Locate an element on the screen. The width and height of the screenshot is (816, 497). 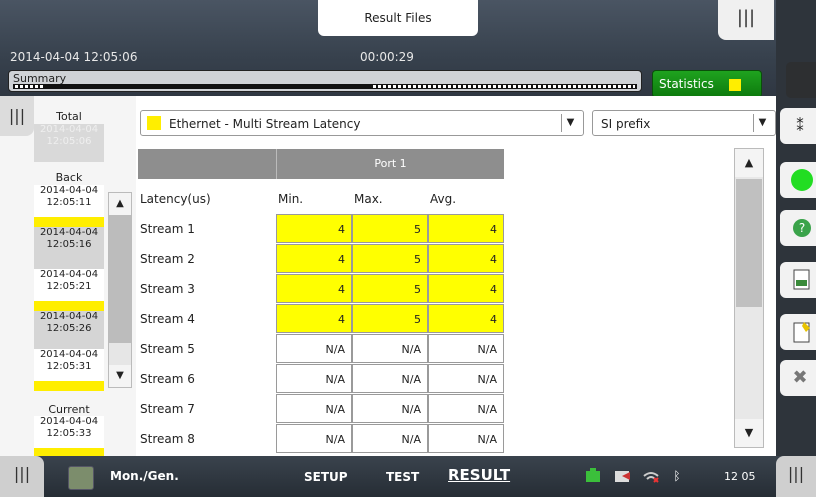
table-row: Stream 3 454 is located at coordinates (433, 289).